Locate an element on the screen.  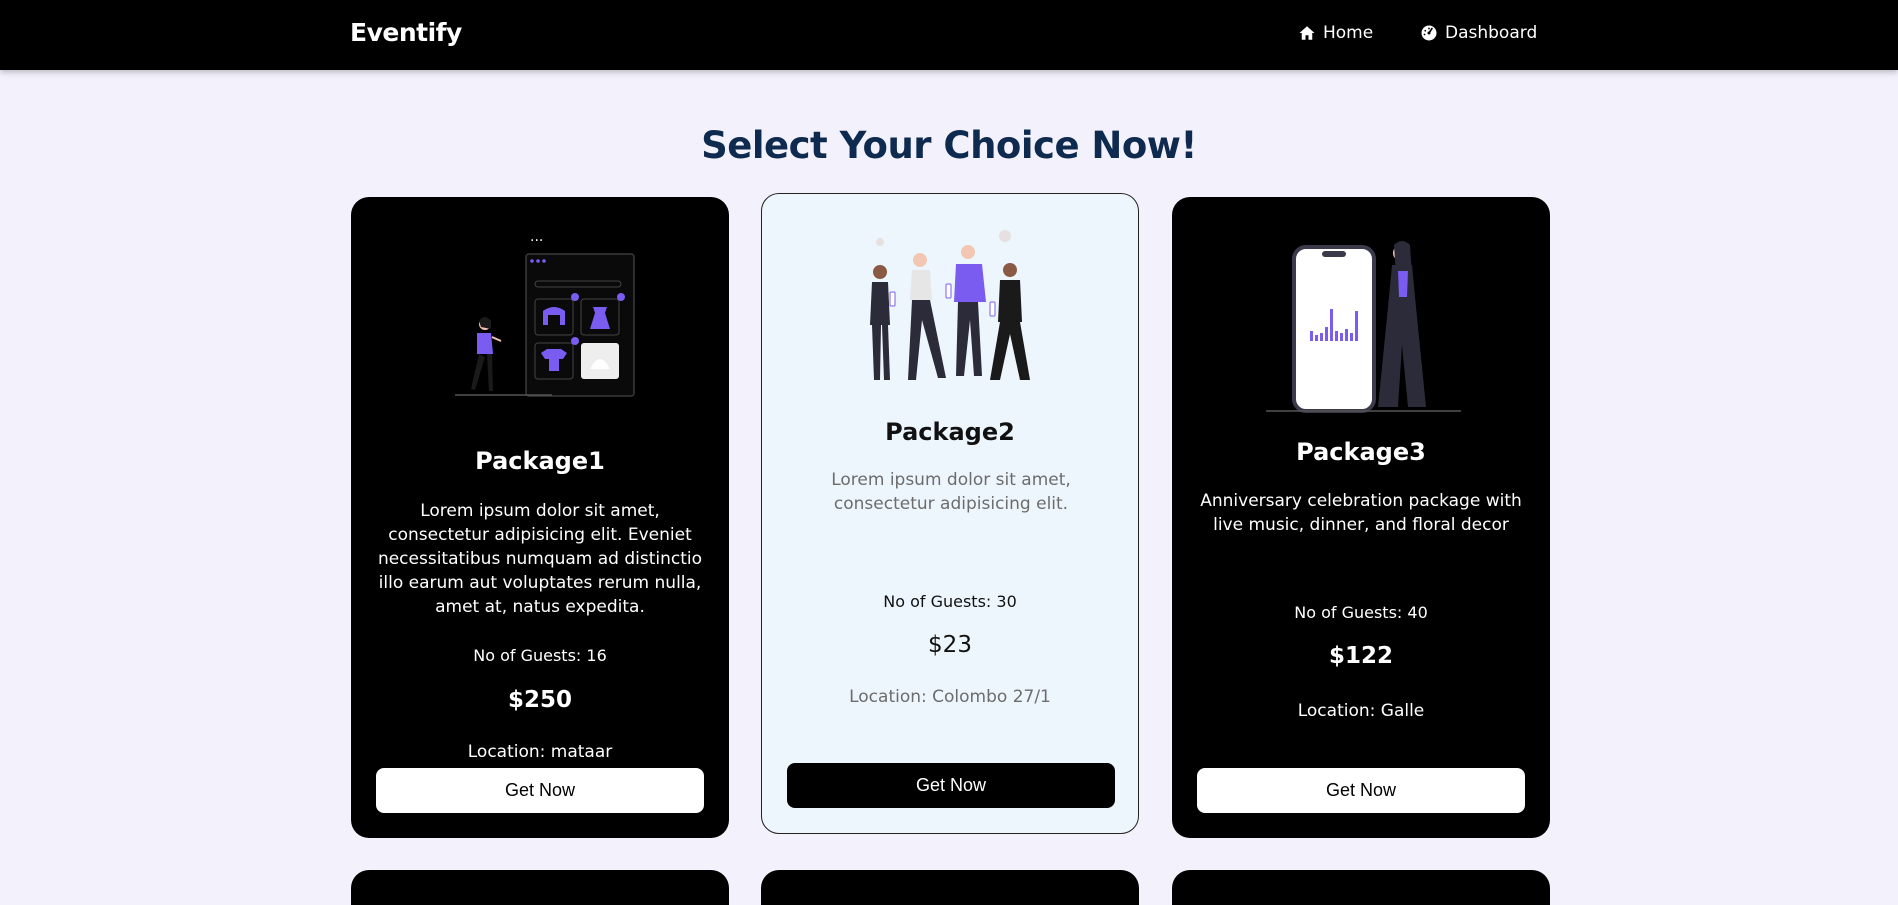
navbar: Eventify Home Dashboard is located at coordinates (949, 35).